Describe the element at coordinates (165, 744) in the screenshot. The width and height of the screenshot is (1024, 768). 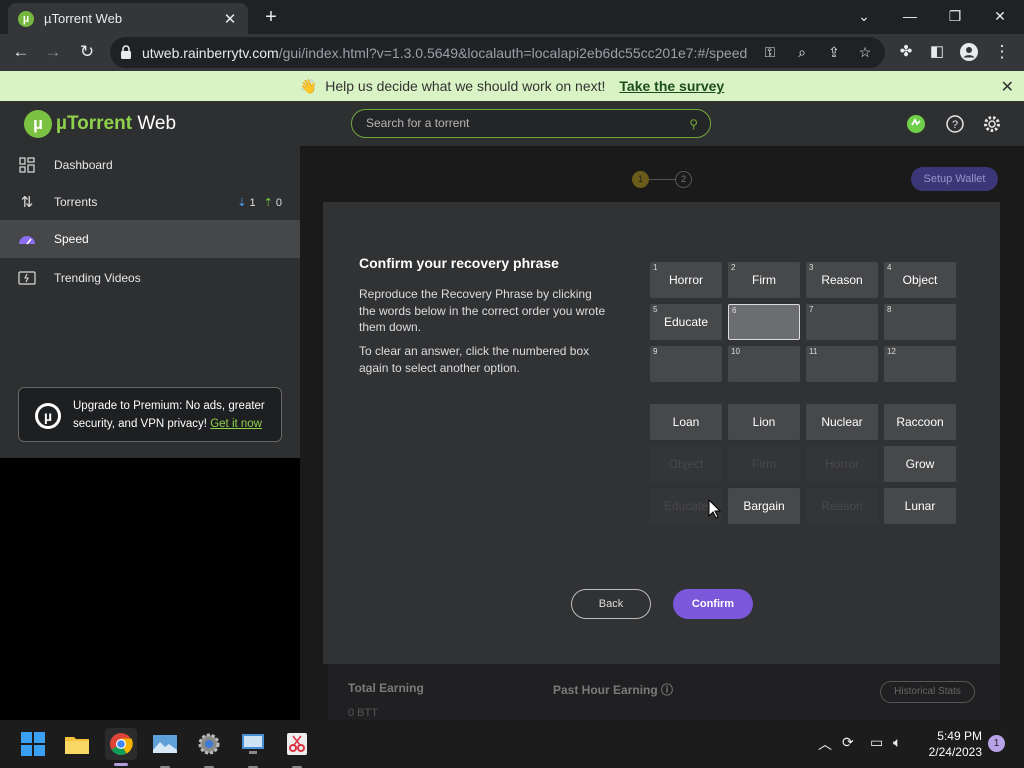
I see `photos-app-icon` at that location.